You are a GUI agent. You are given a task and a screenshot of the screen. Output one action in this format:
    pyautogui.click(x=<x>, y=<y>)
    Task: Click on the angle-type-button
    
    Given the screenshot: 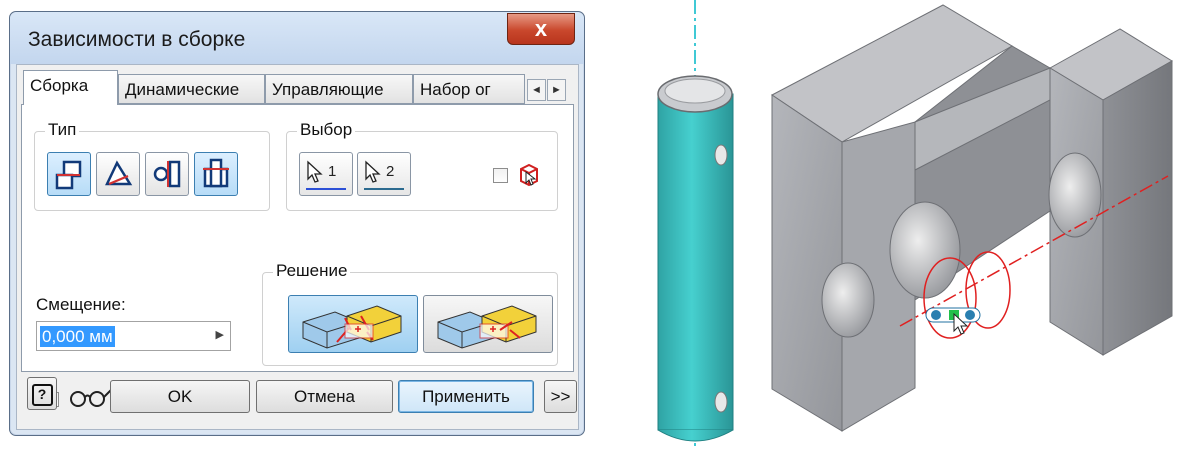 What is the action you would take?
    pyautogui.click(x=118, y=174)
    